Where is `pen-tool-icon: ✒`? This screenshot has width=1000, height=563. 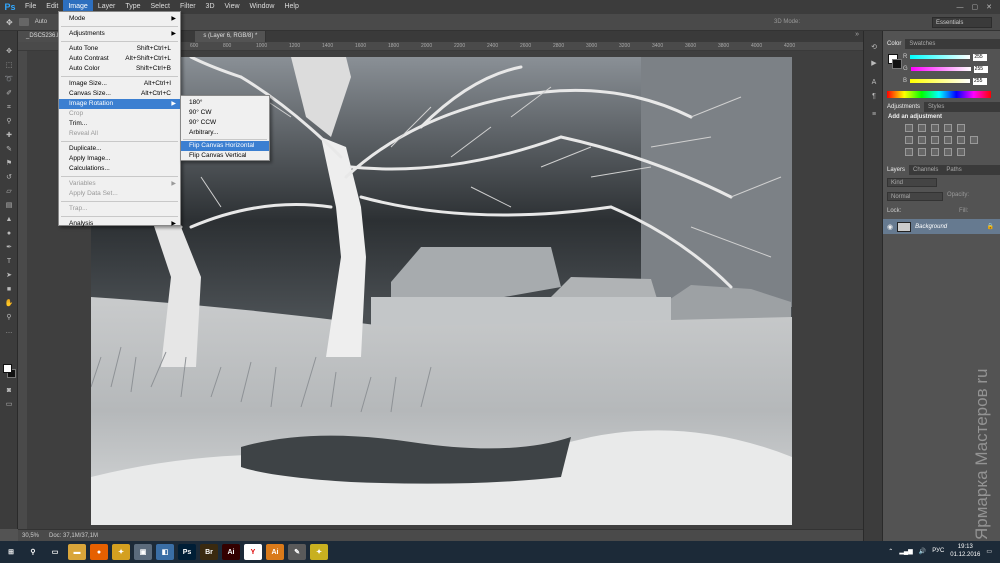
pen-tool-icon: ✒ is located at coordinates (9, 247).